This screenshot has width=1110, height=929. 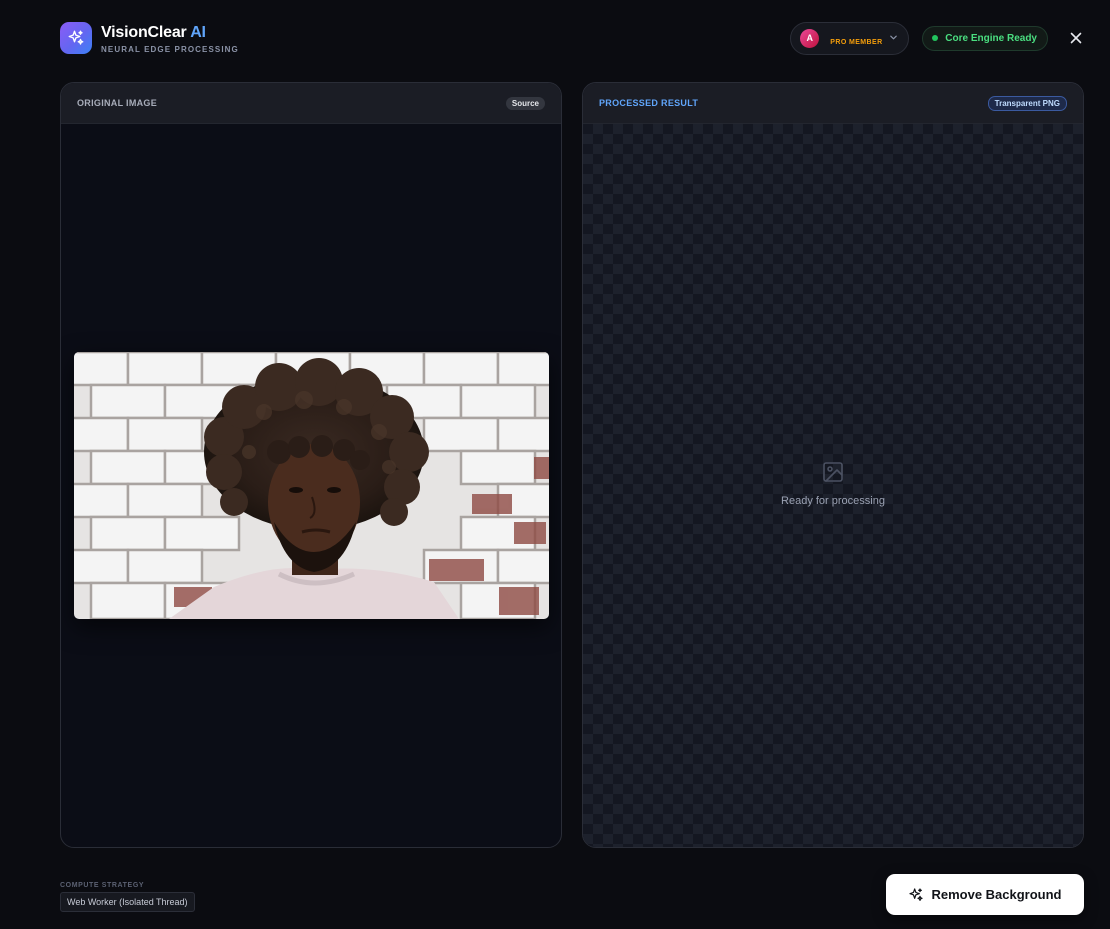 I want to click on source-badge: Source, so click(x=525, y=103).